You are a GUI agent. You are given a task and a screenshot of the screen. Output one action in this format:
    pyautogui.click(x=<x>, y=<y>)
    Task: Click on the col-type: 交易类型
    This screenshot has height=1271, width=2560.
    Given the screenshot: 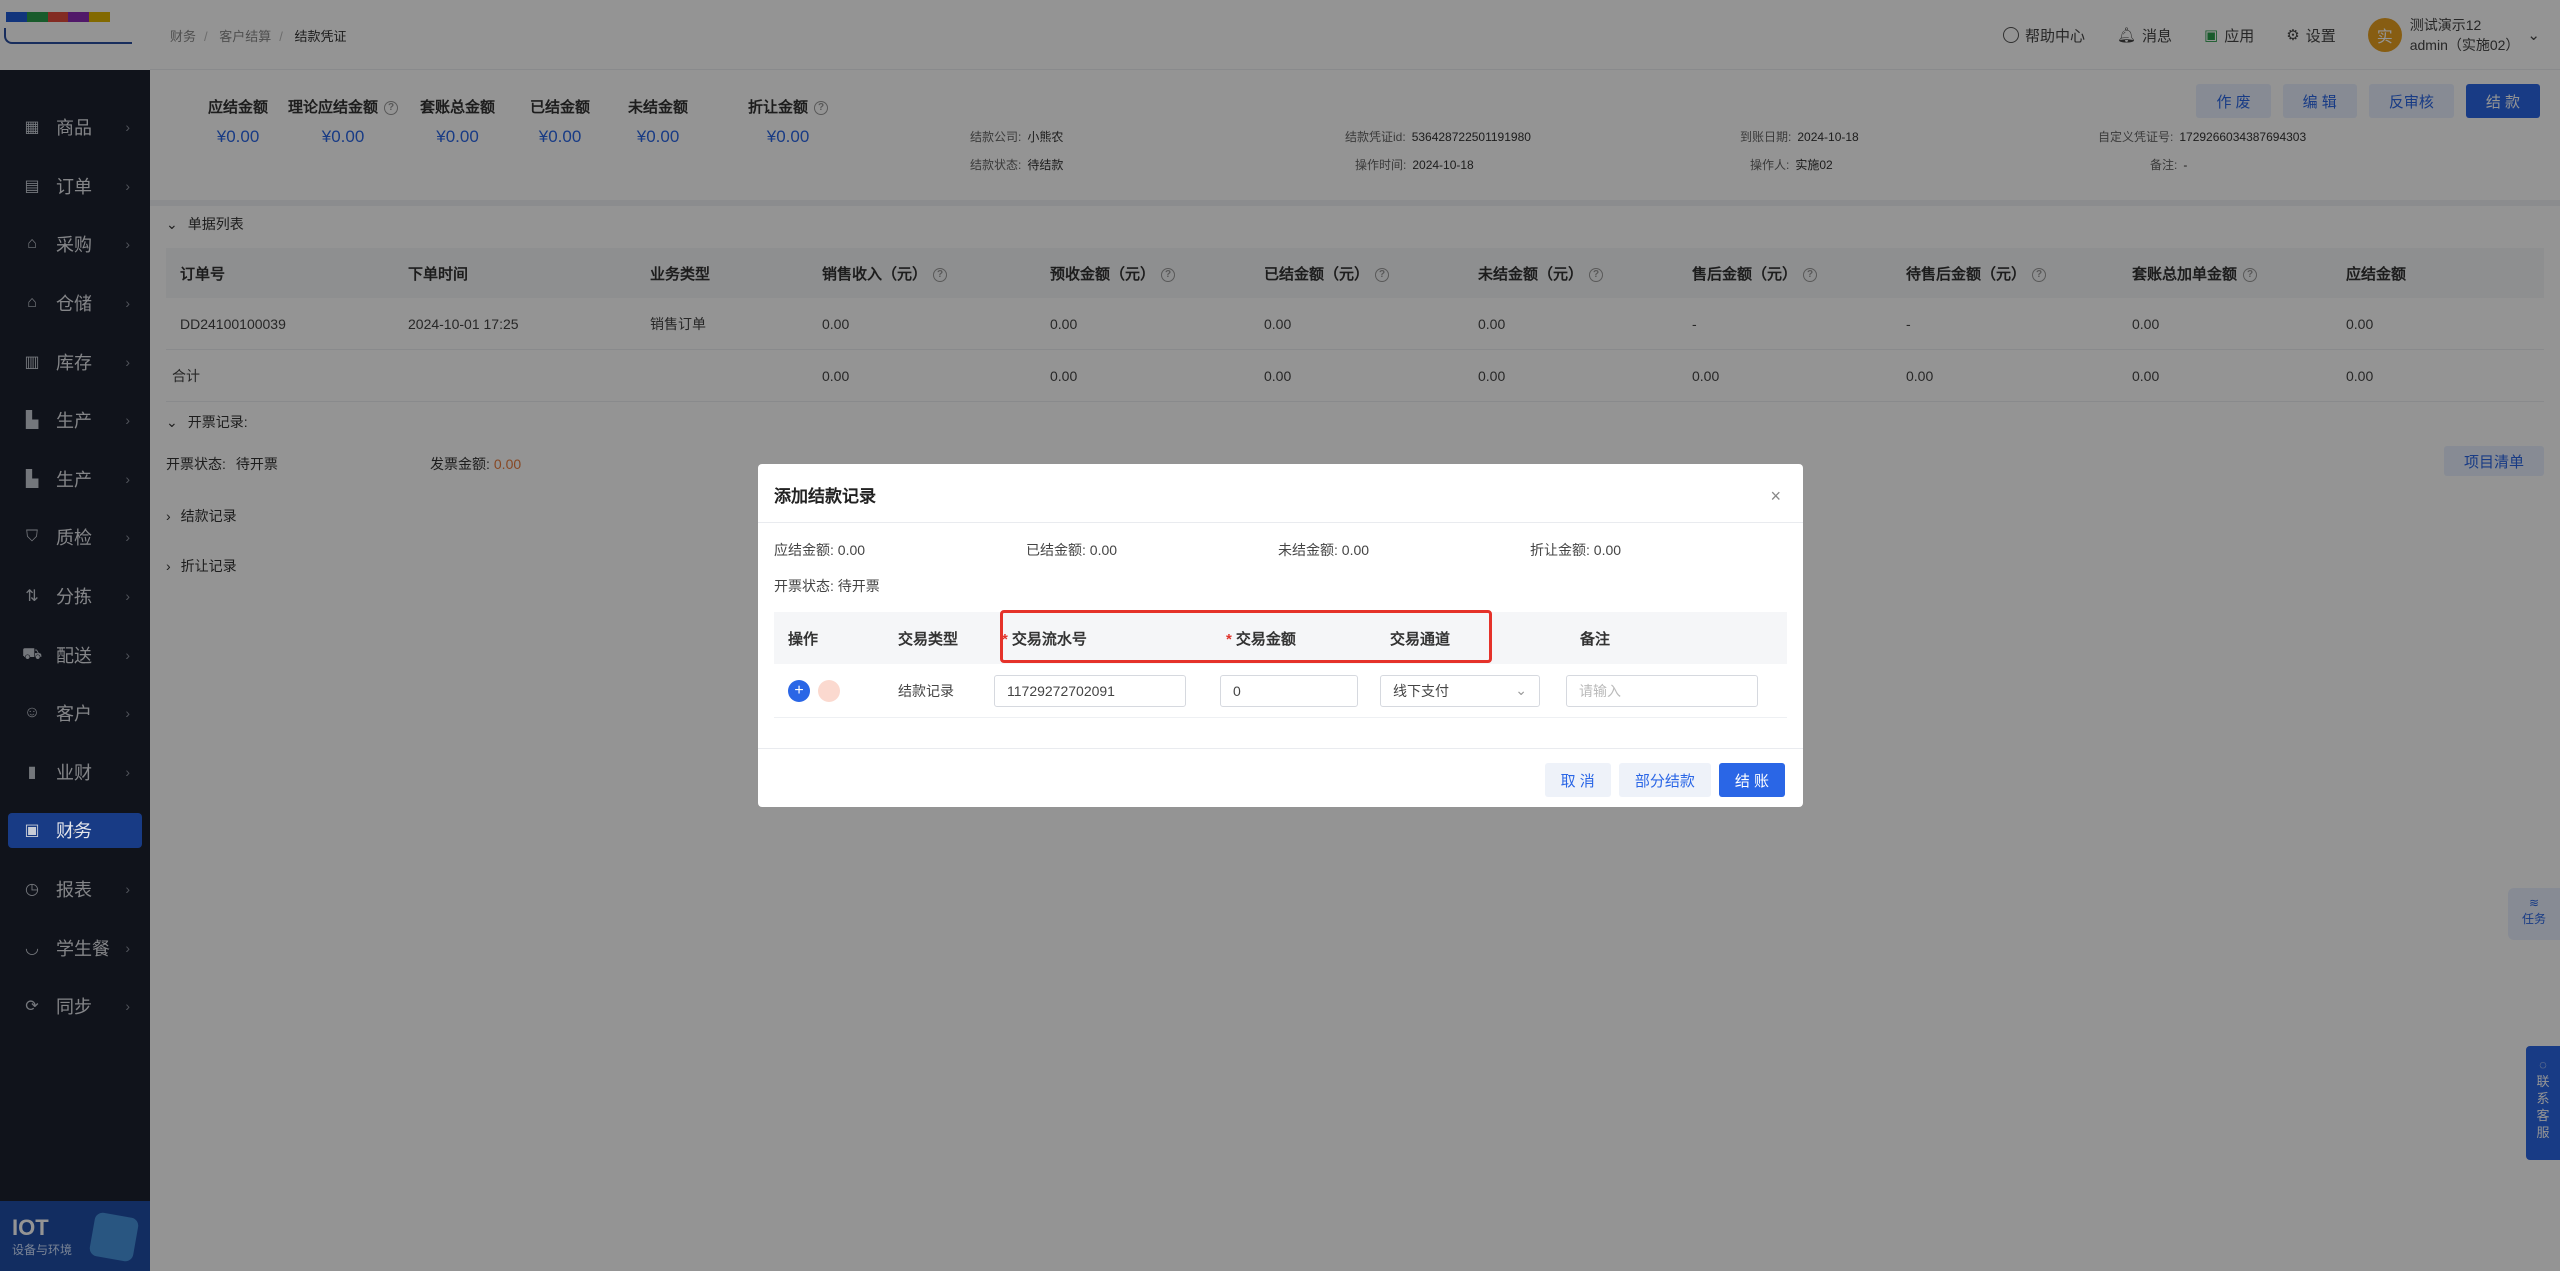 What is the action you would take?
    pyautogui.click(x=928, y=639)
    